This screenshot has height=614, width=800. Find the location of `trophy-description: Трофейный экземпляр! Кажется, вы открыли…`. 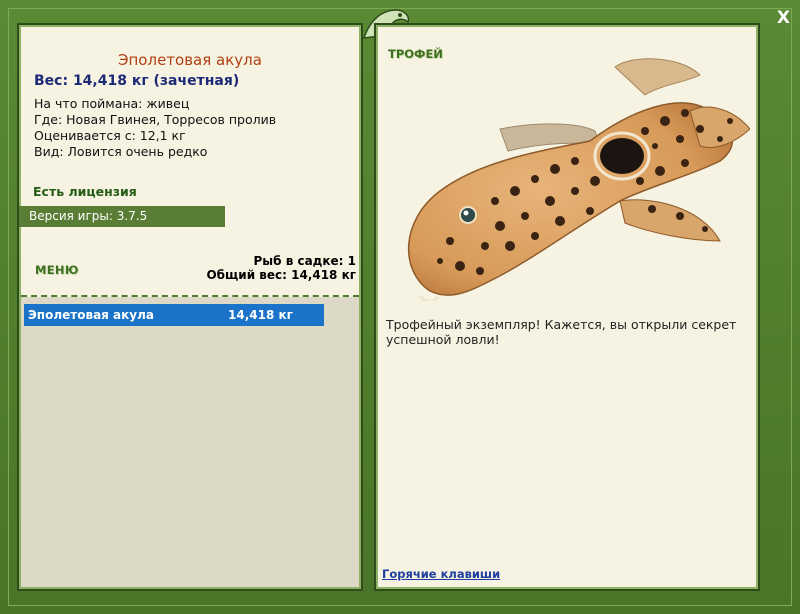

trophy-description: Трофейный экземпляр! Кажется, вы открыли… is located at coordinates (561, 332).